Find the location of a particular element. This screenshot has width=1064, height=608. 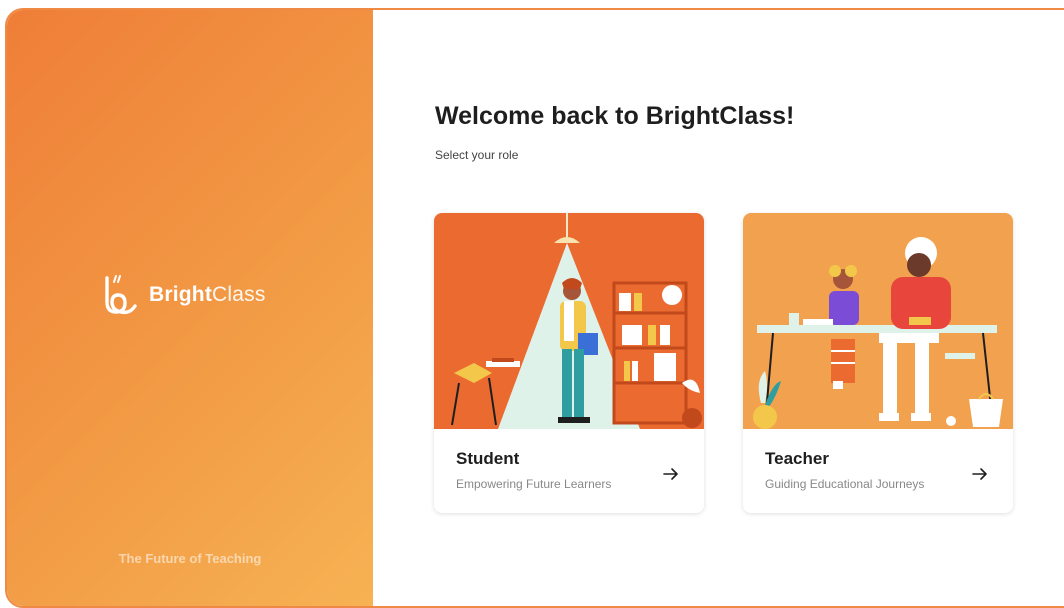

student-illustration is located at coordinates (569, 321).